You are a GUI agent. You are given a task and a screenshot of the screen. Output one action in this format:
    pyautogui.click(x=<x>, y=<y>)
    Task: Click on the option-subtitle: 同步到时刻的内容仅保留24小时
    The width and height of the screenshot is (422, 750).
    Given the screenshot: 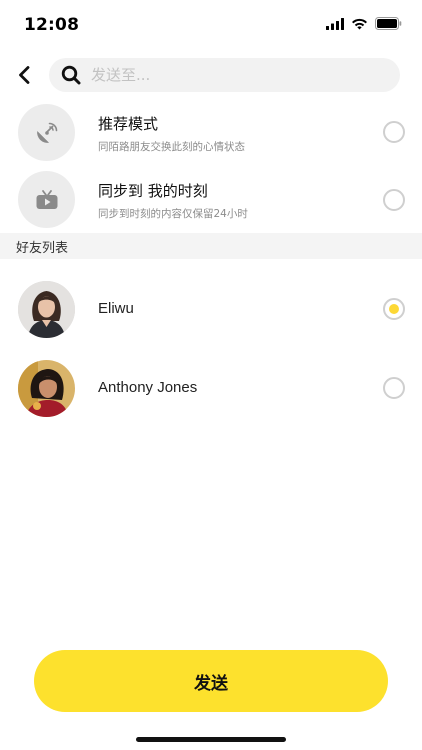 What is the action you would take?
    pyautogui.click(x=173, y=214)
    